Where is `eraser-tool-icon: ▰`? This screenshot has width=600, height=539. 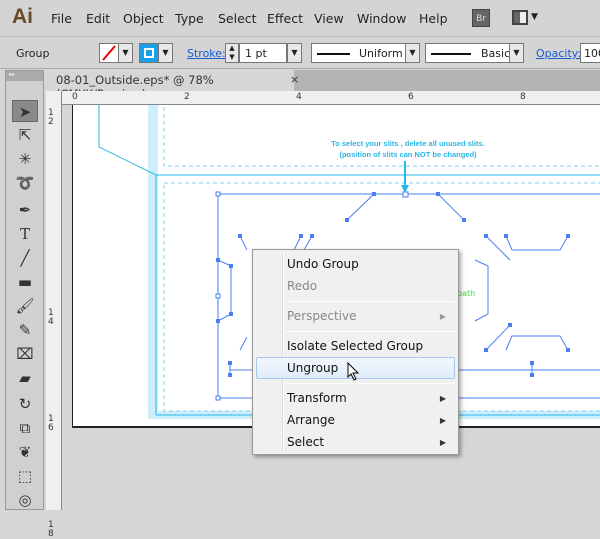
eraser-tool-icon: ▰ is located at coordinates (25, 378).